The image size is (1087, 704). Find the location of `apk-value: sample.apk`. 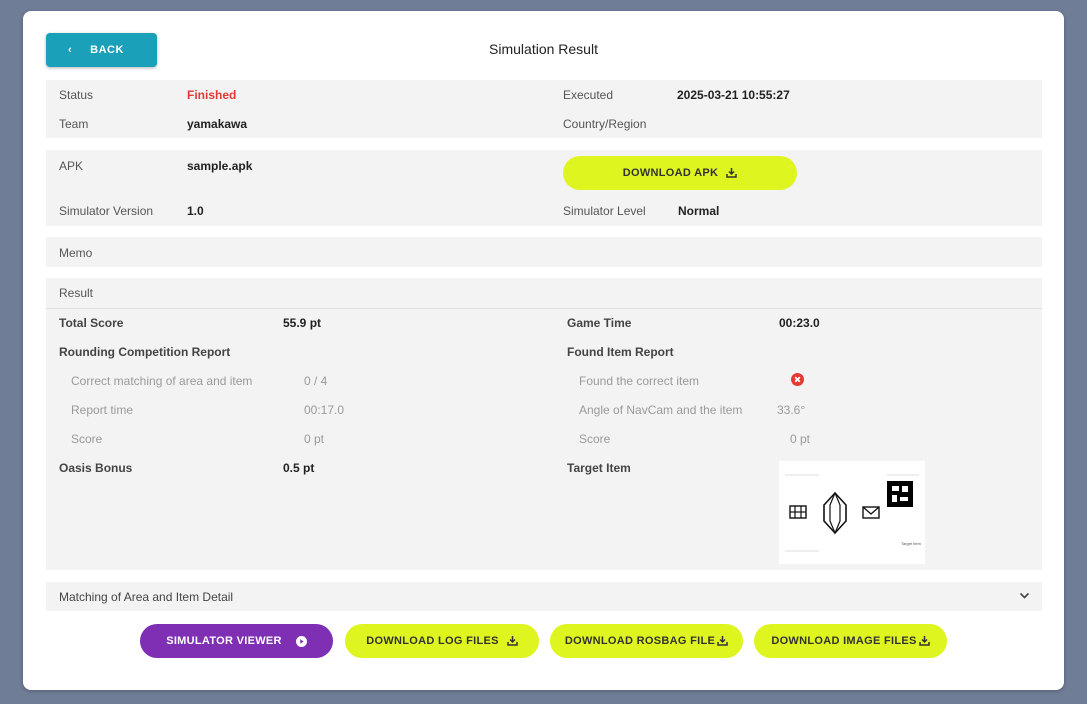

apk-value: sample.apk is located at coordinates (220, 166).